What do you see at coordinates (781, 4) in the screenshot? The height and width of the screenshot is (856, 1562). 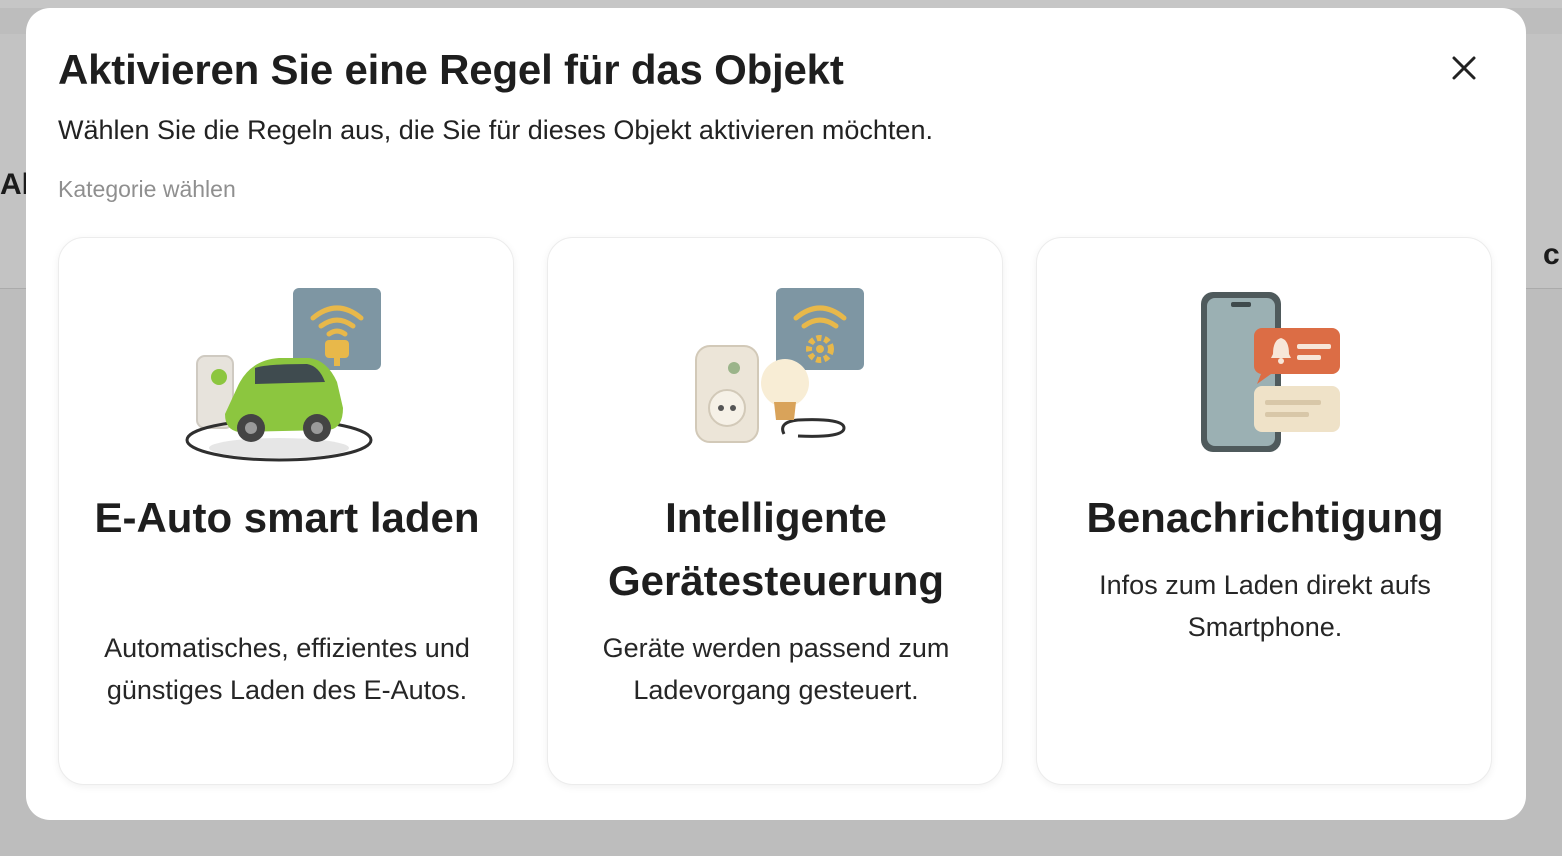 I see `background-top-bar` at bounding box center [781, 4].